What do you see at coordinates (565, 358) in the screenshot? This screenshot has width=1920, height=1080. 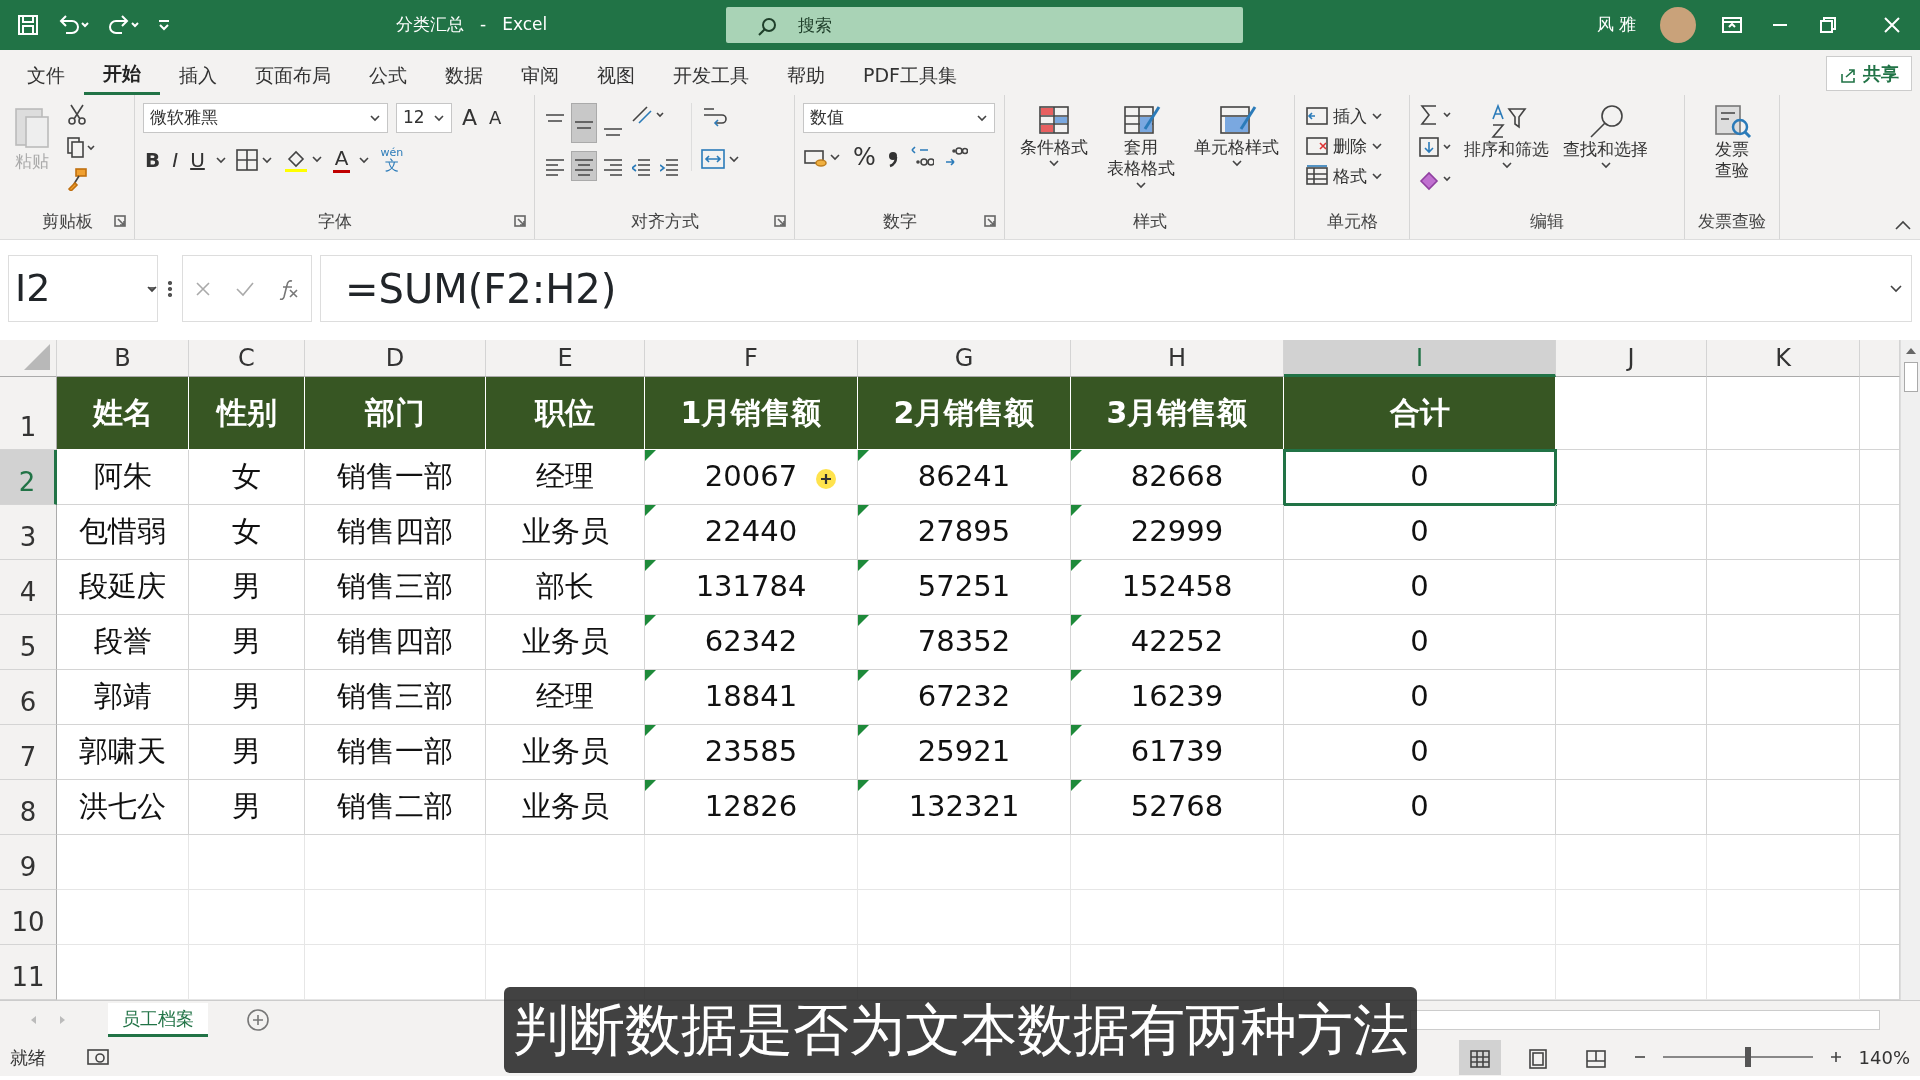 I see `column-header: E` at bounding box center [565, 358].